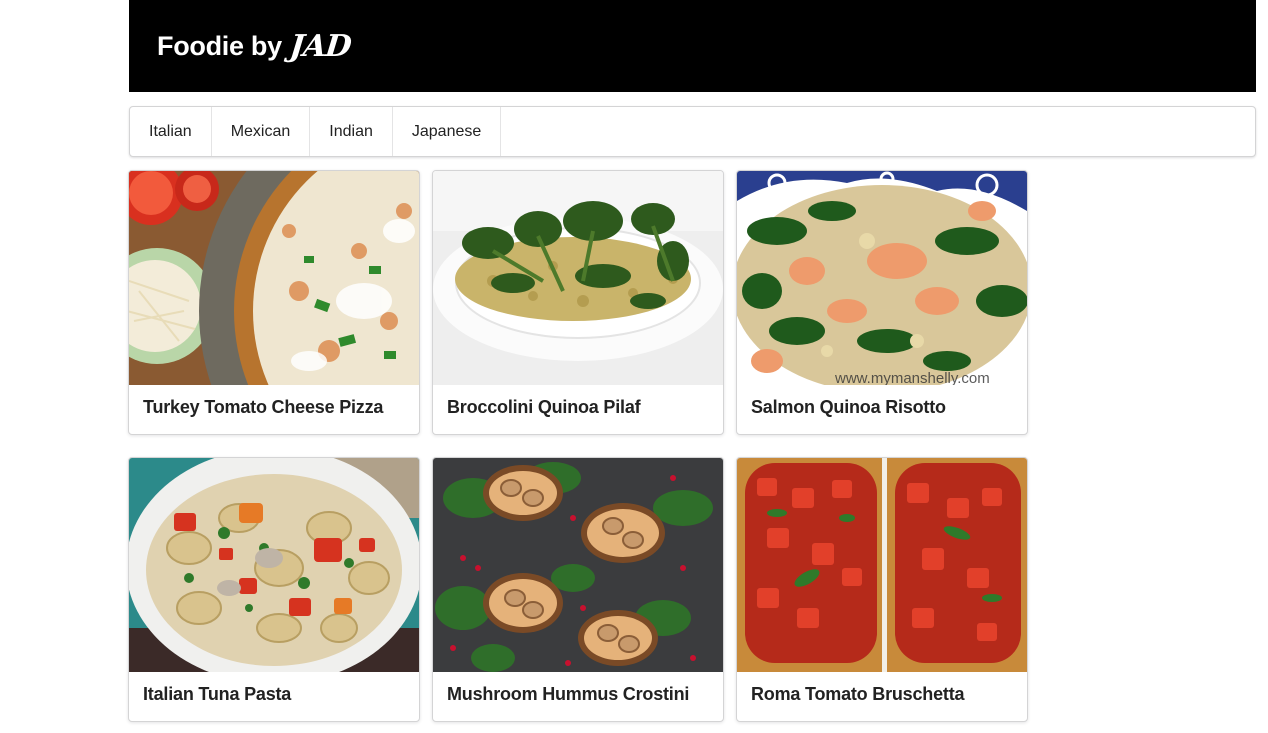 The width and height of the screenshot is (1268, 733). I want to click on tuna-pasta-photo, so click(274, 565).